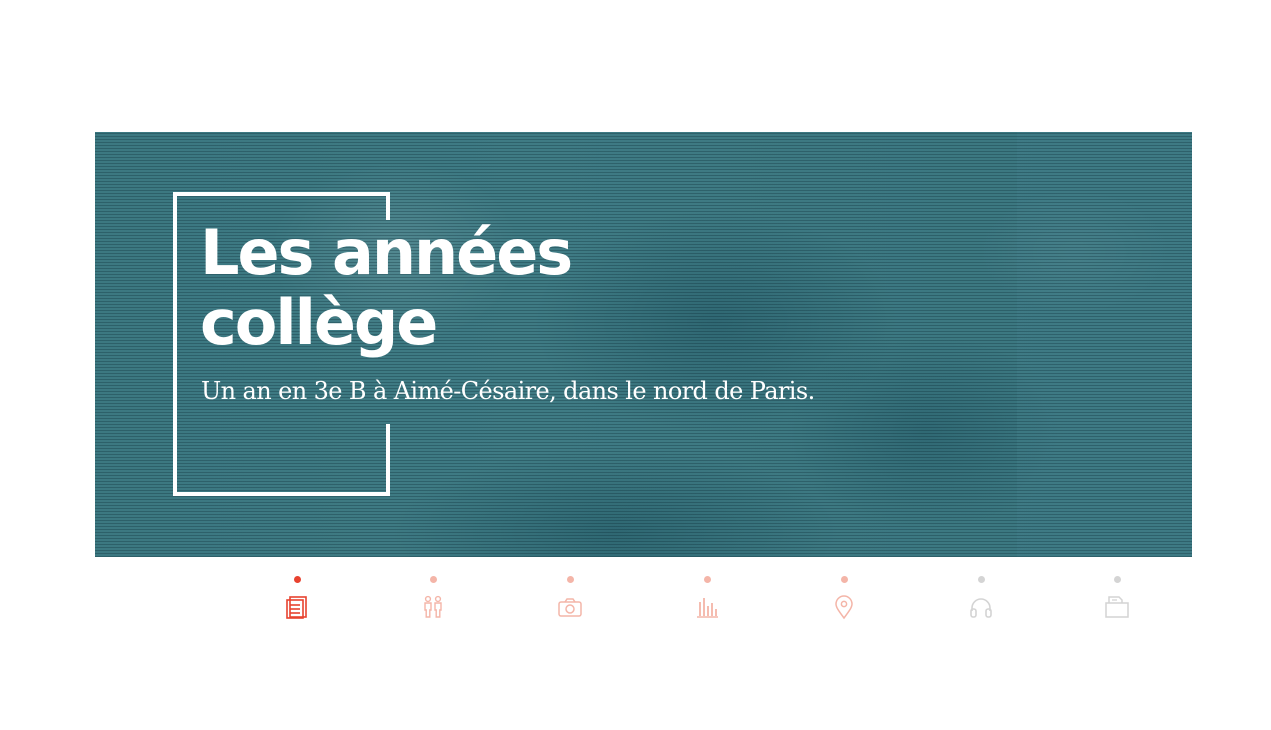 The width and height of the screenshot is (1271, 730). I want to click on folder-icon, so click(1117, 607).